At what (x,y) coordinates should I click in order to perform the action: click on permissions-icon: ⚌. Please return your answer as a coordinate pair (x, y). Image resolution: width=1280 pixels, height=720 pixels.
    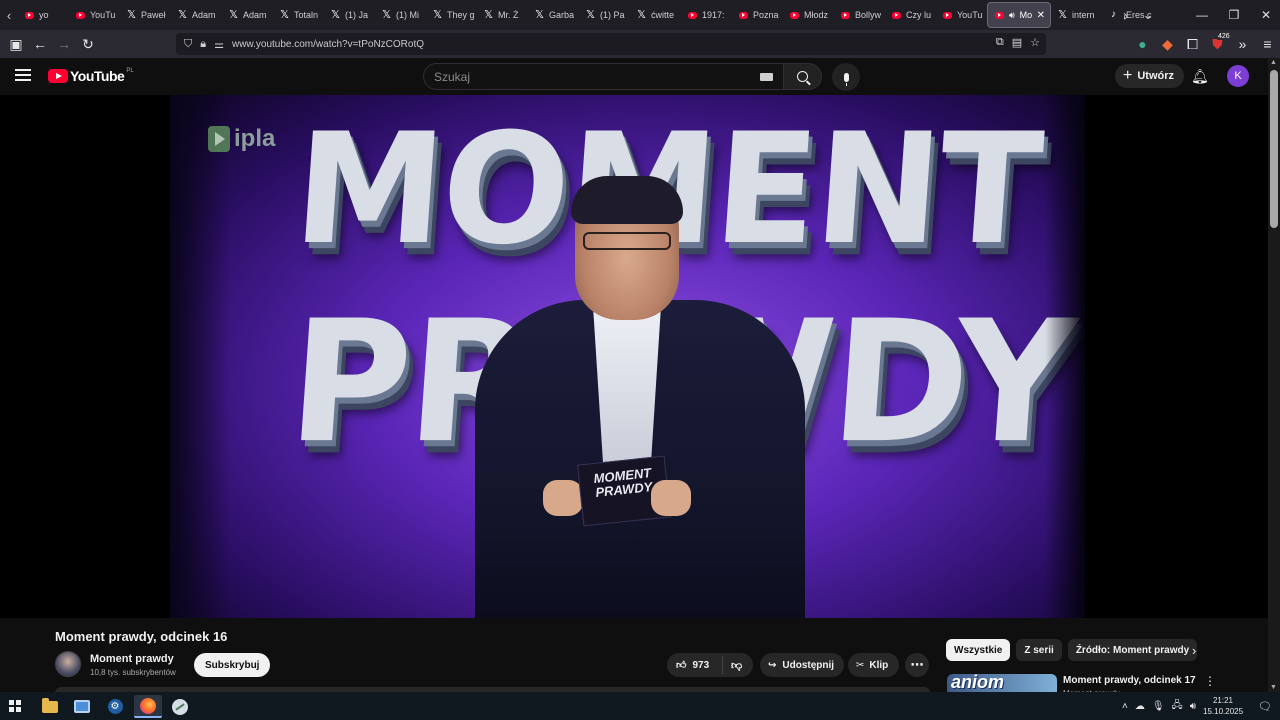
    Looking at the image, I should click on (219, 44).